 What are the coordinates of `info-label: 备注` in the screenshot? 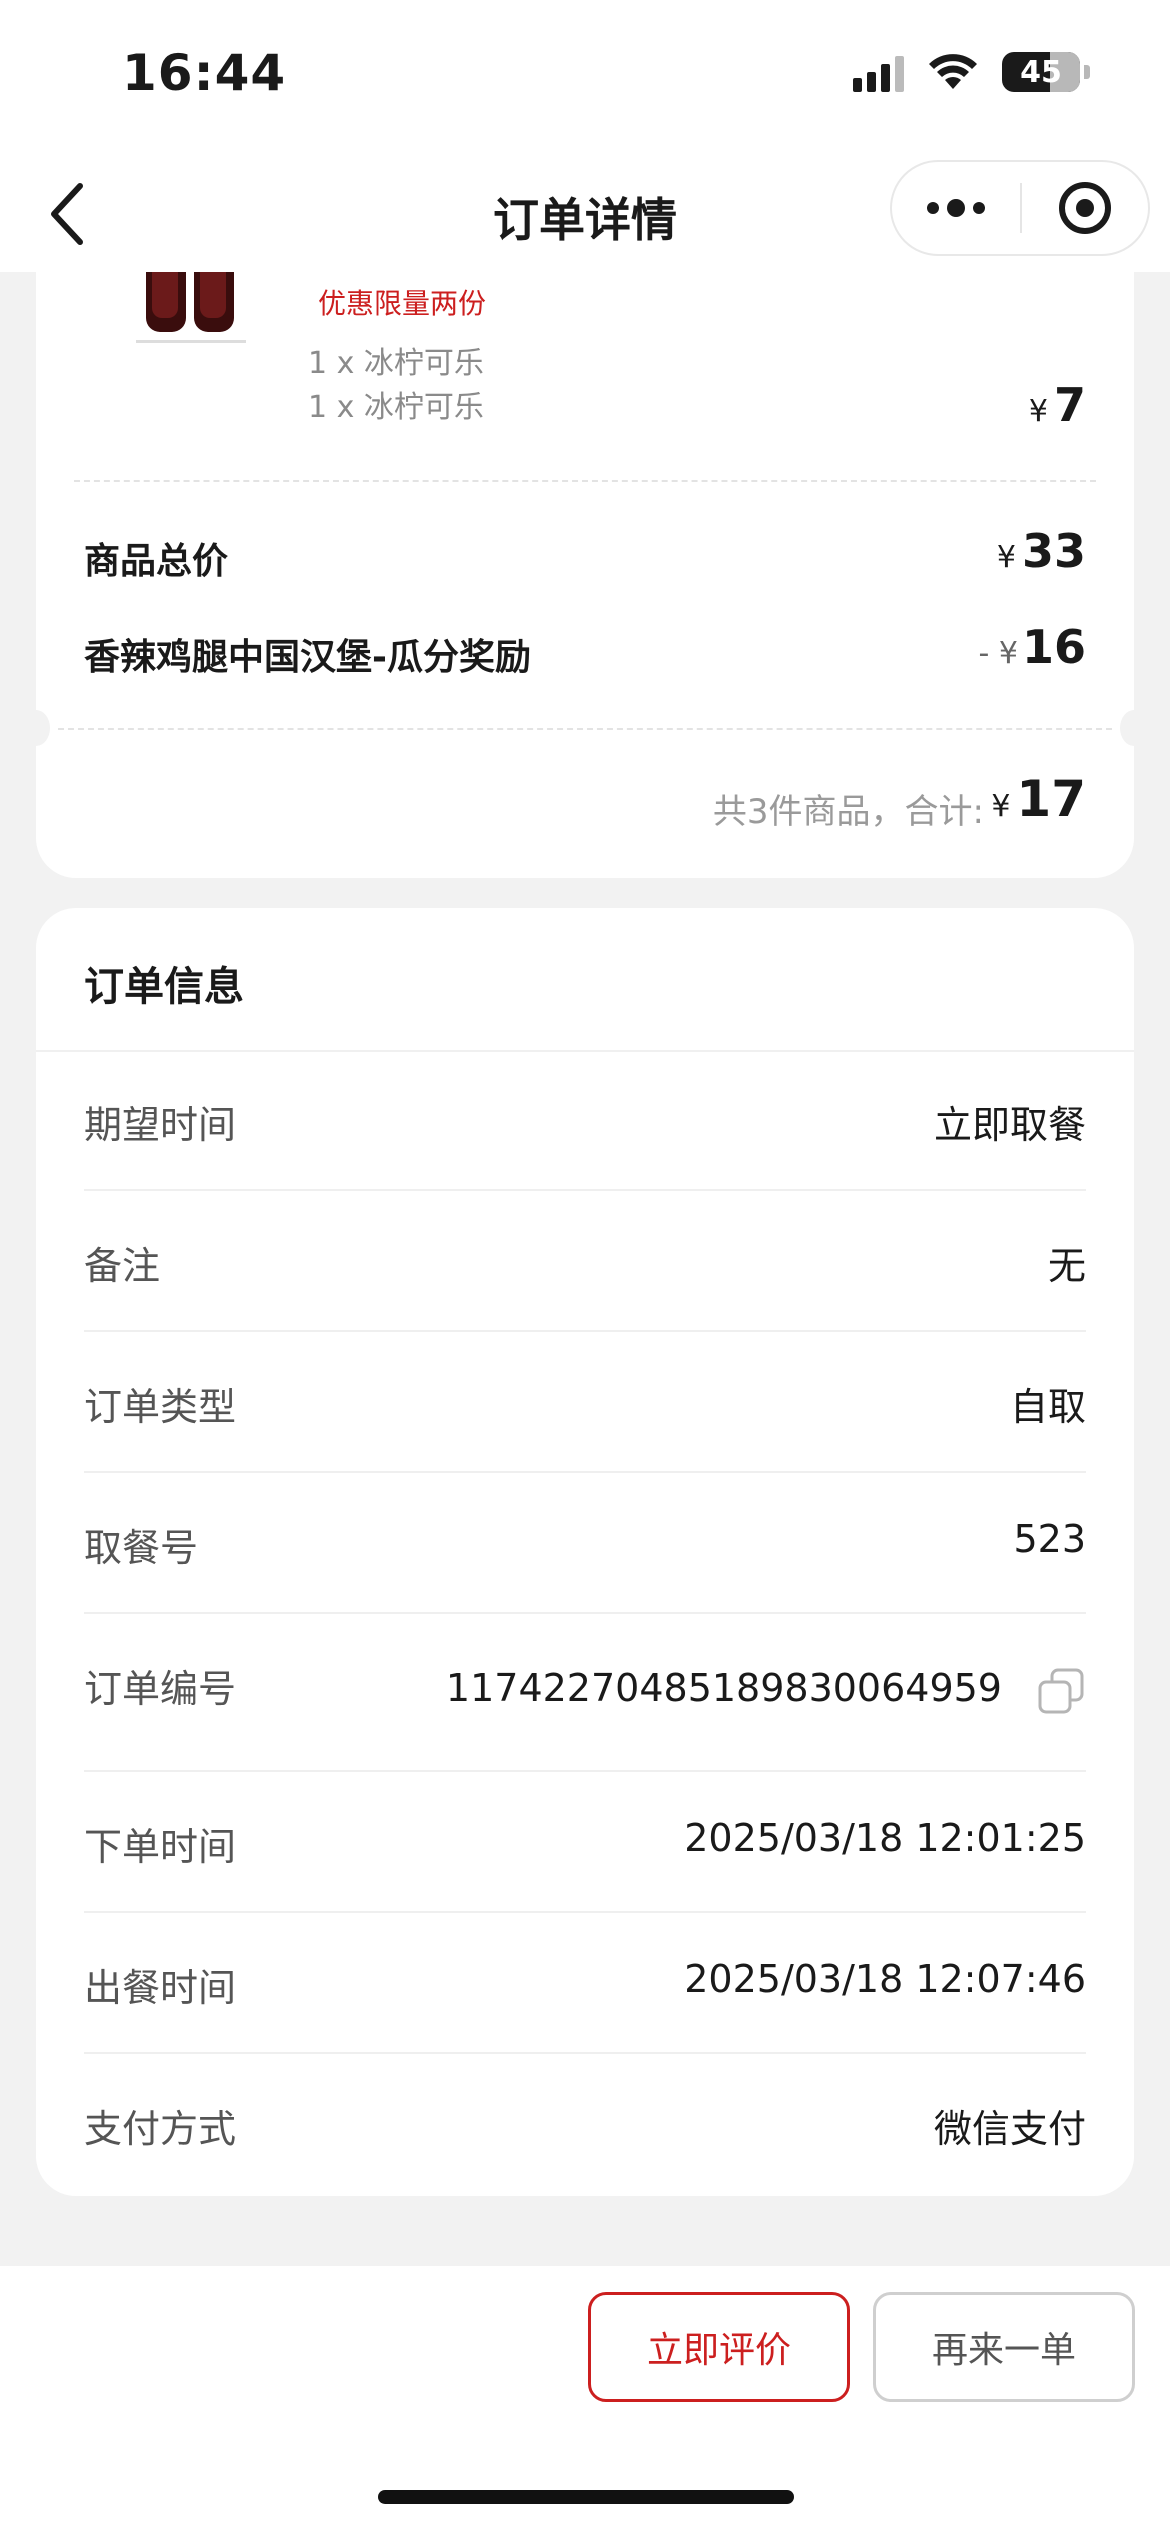 It's located at (122, 1266).